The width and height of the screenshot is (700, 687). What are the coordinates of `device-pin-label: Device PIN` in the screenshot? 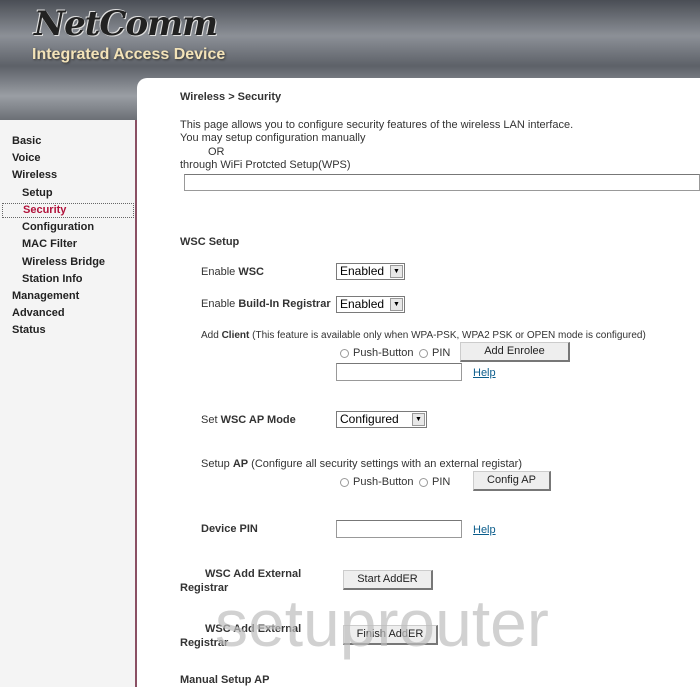 It's located at (229, 529).